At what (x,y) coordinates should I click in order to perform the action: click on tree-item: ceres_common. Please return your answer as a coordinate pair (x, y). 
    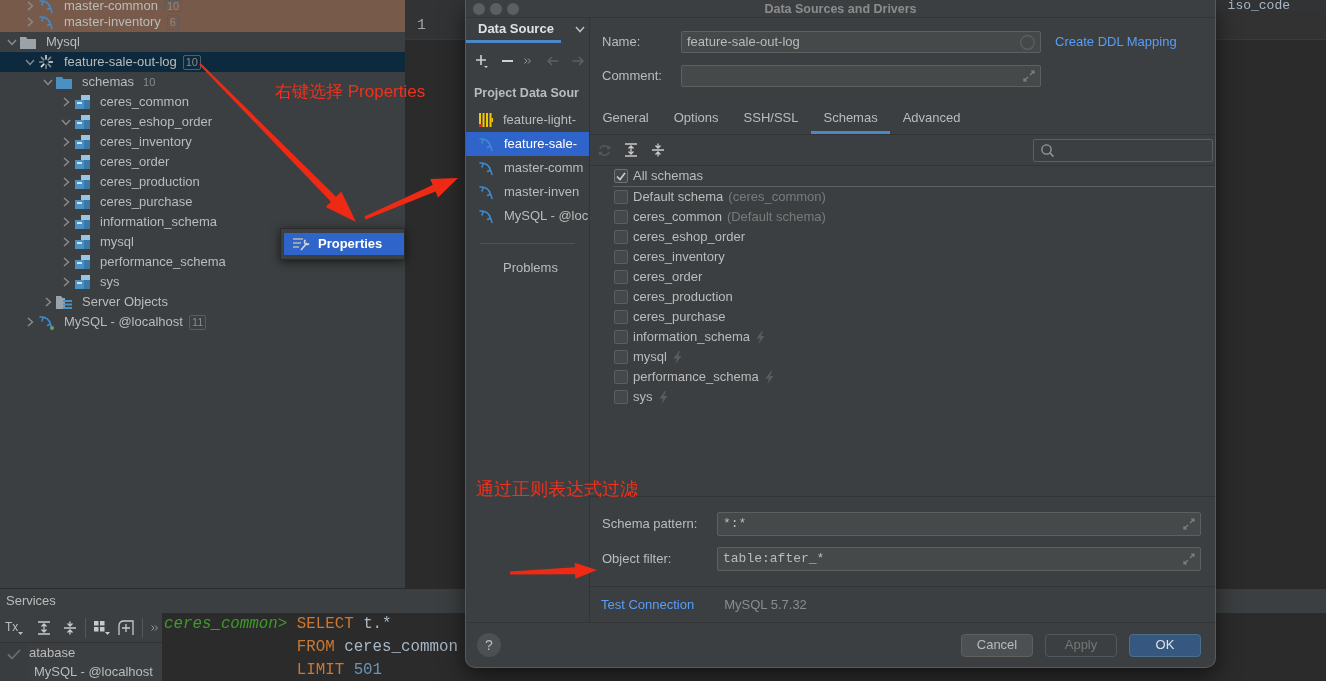
    Looking at the image, I should click on (97, 102).